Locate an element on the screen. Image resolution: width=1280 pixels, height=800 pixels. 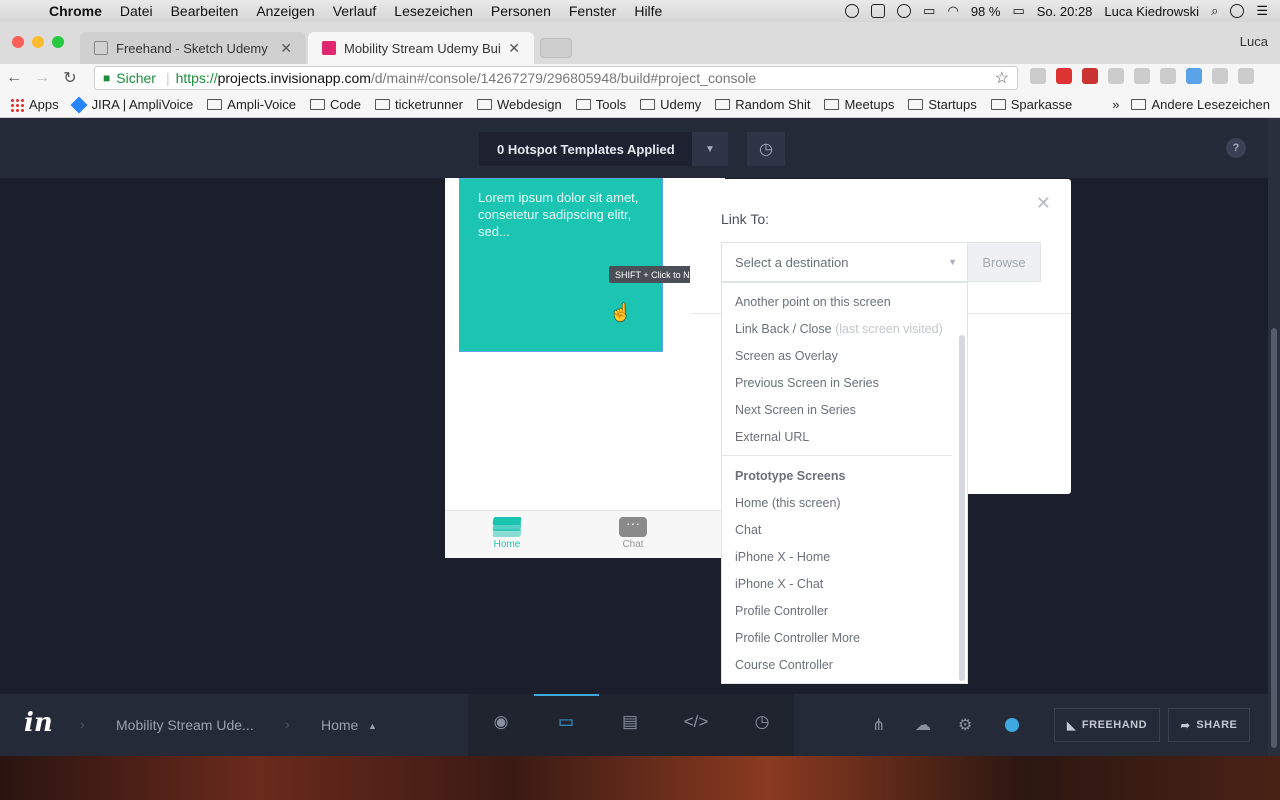
tab-invision: Mobility Stream Udemy Build M ✕ is located at coordinates (421, 48).